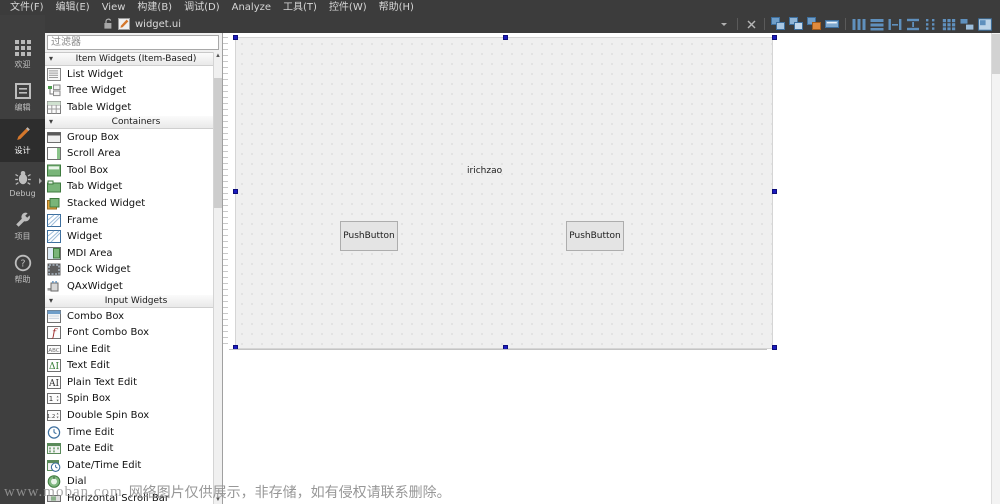 Image resolution: width=1000 pixels, height=504 pixels. I want to click on menu-analyze: Analyze, so click(251, 7).